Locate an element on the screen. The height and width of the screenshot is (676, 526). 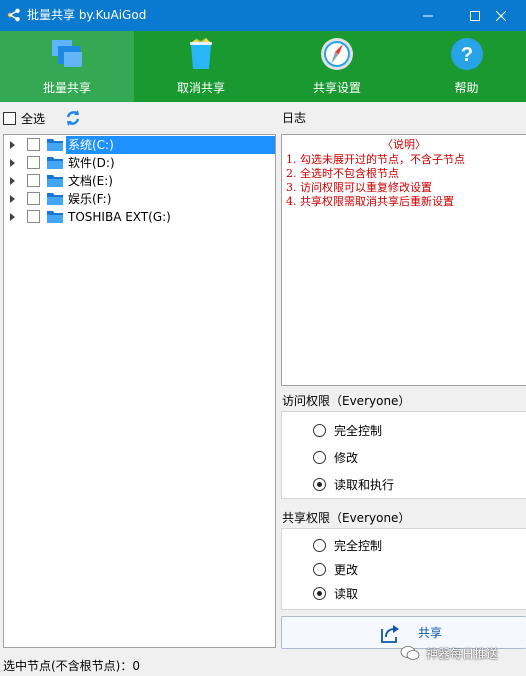
watermark: 神器每日推送 is located at coordinates (449, 653).